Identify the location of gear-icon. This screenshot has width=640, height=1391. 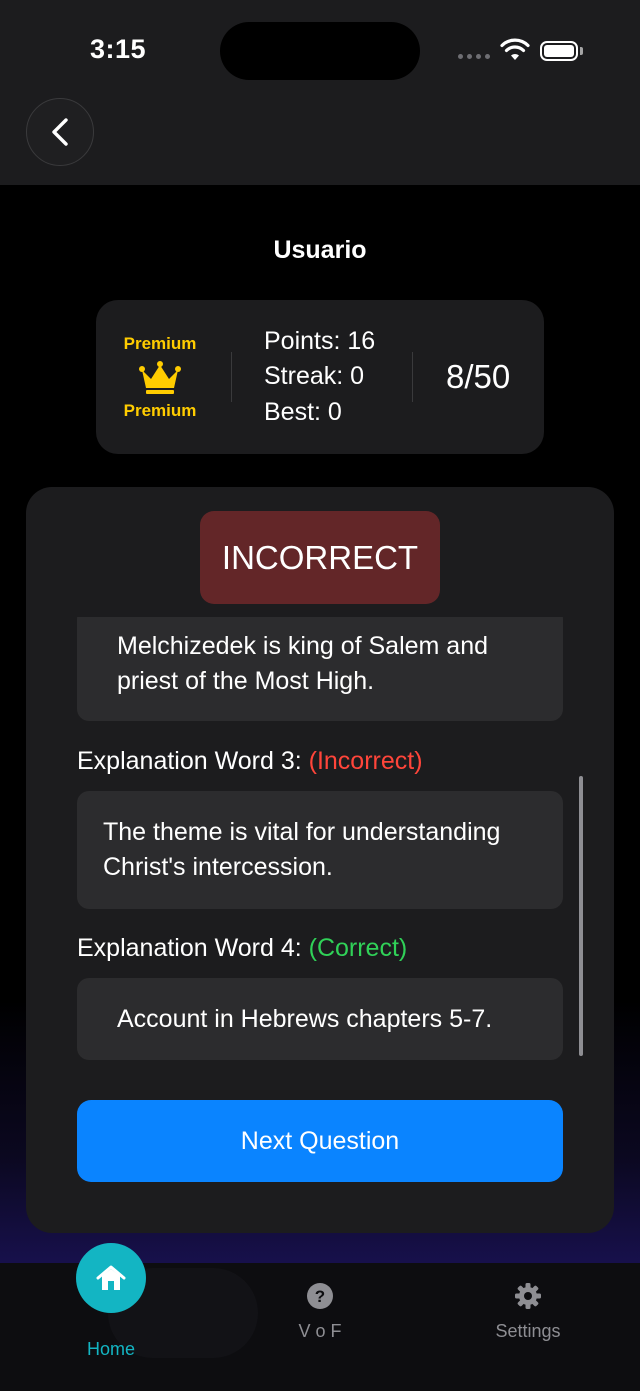
(528, 1296).